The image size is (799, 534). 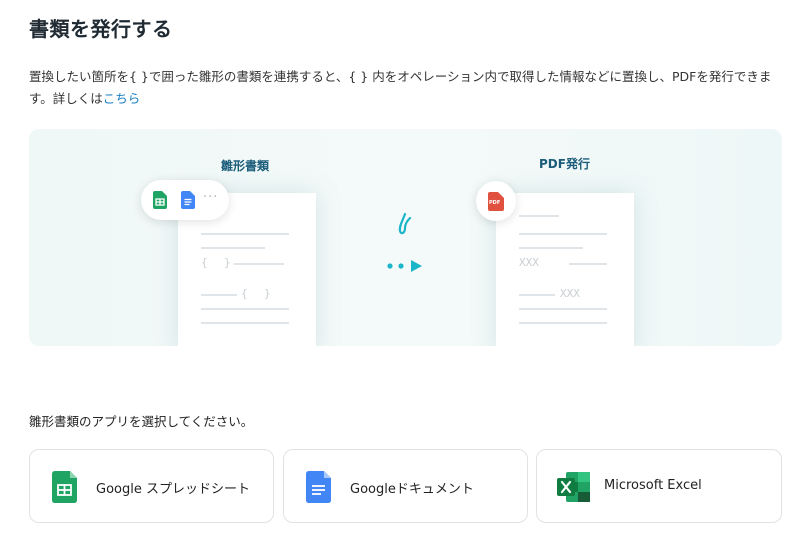 I want to click on google-docs-card: Googleドキュメント, so click(x=405, y=486).